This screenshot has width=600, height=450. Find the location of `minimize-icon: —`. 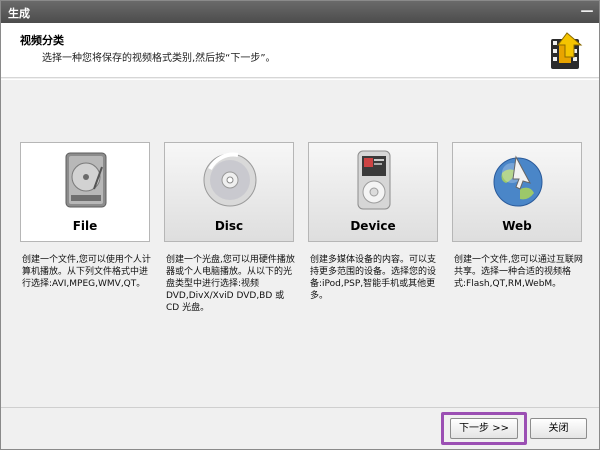

minimize-icon: — is located at coordinates (587, 12).